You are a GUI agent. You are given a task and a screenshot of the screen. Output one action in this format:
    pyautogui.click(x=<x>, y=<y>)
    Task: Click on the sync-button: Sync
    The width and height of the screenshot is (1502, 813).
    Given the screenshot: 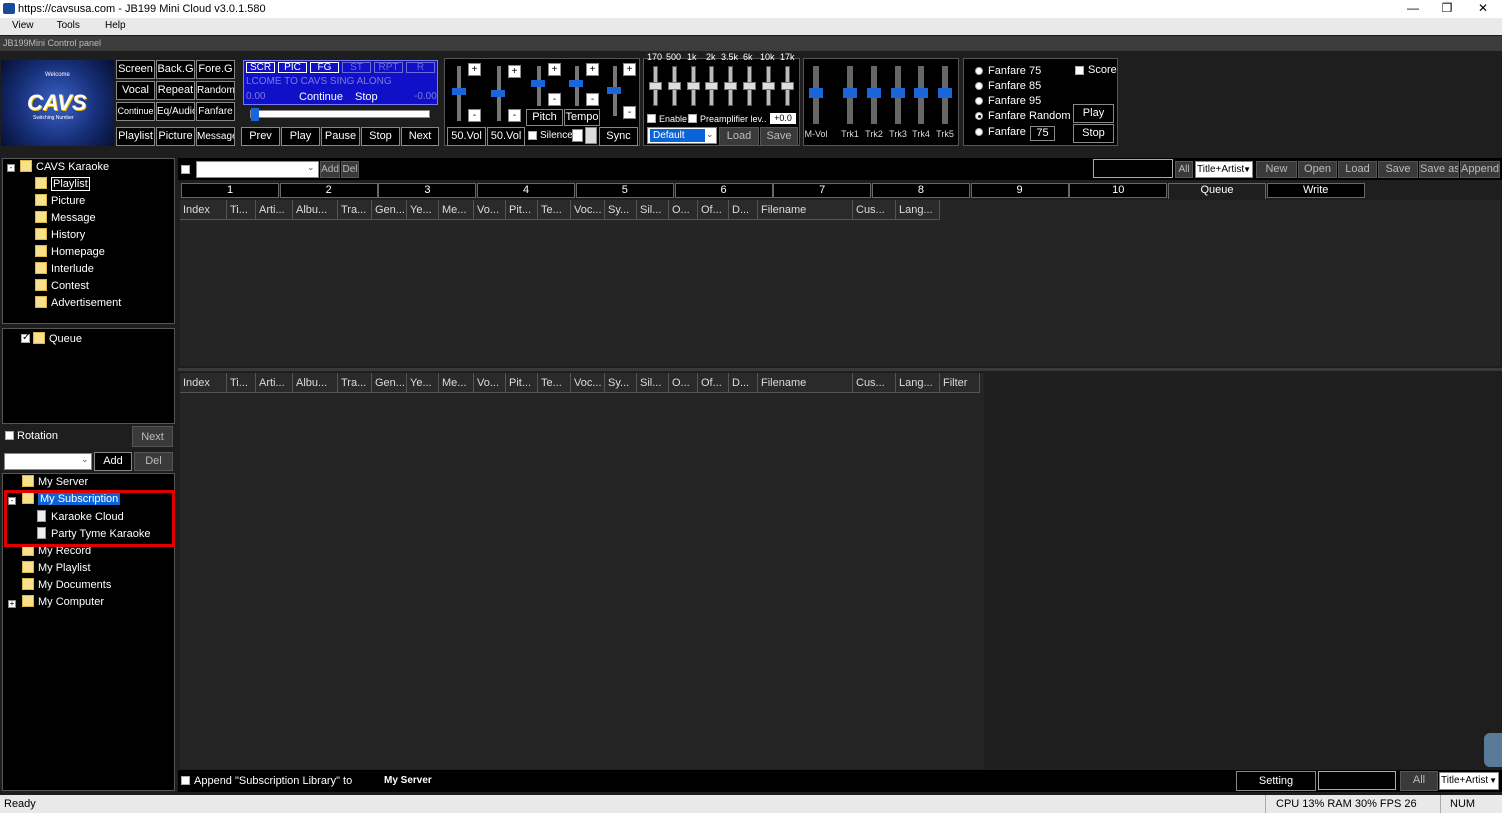 What is the action you would take?
    pyautogui.click(x=618, y=136)
    